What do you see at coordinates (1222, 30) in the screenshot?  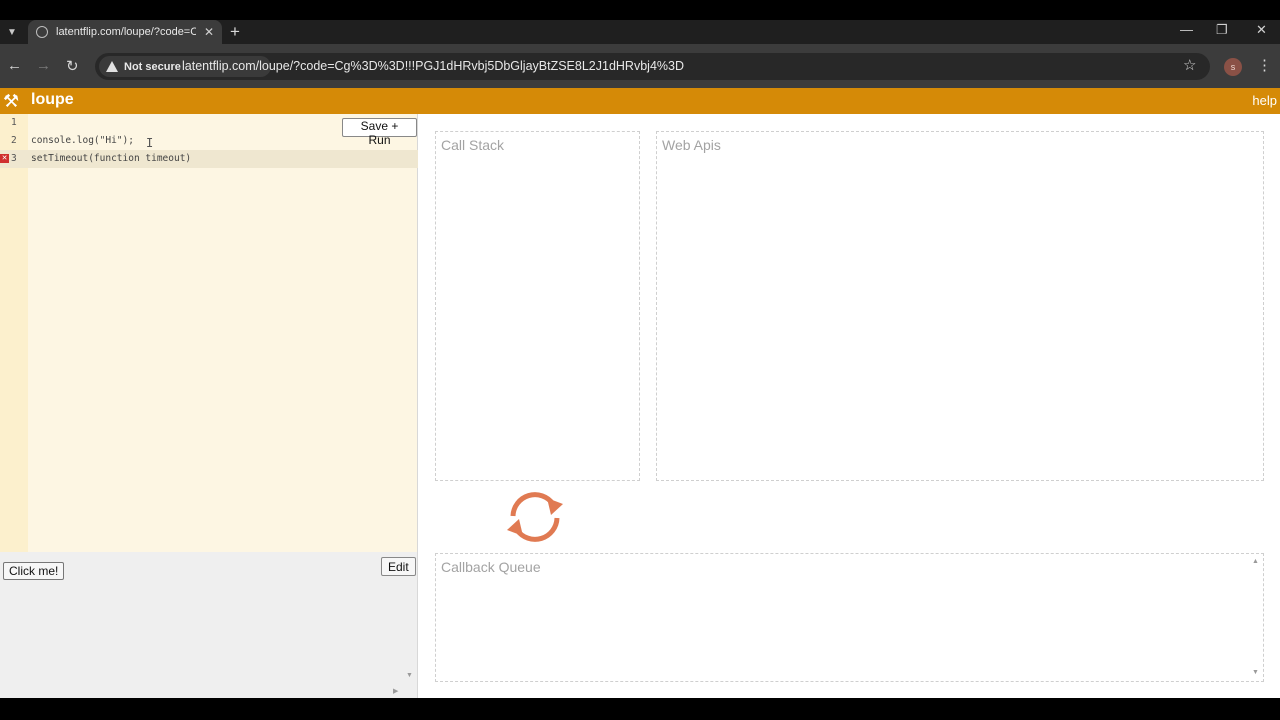 I see `restore-icon: ❐` at bounding box center [1222, 30].